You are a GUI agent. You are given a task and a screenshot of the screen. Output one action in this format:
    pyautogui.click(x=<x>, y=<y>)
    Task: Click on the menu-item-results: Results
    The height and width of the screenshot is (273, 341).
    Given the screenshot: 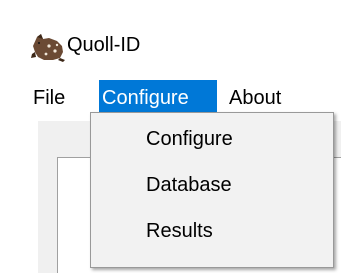 What is the action you would take?
    pyautogui.click(x=212, y=231)
    